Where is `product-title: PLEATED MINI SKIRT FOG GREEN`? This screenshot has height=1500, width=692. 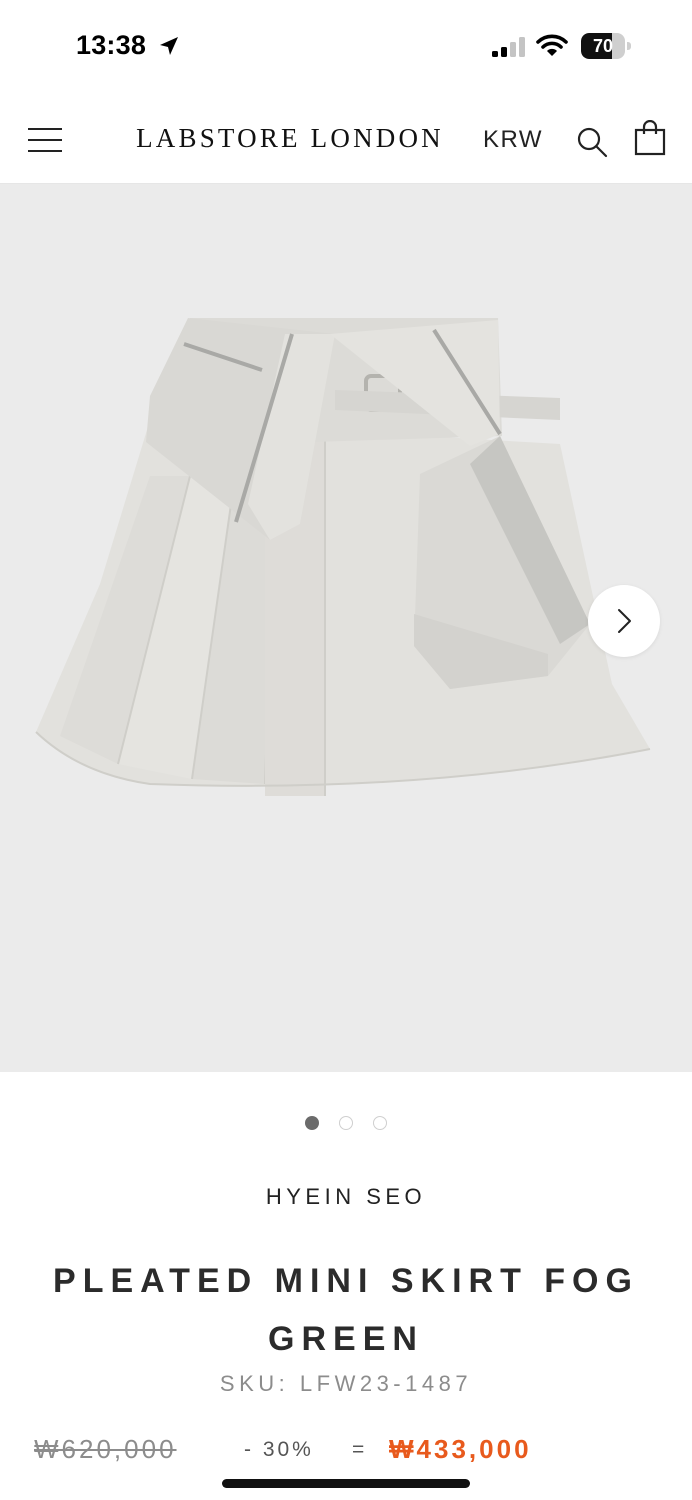
product-title: PLEATED MINI SKIRT FOG GREEN is located at coordinates (346, 1310).